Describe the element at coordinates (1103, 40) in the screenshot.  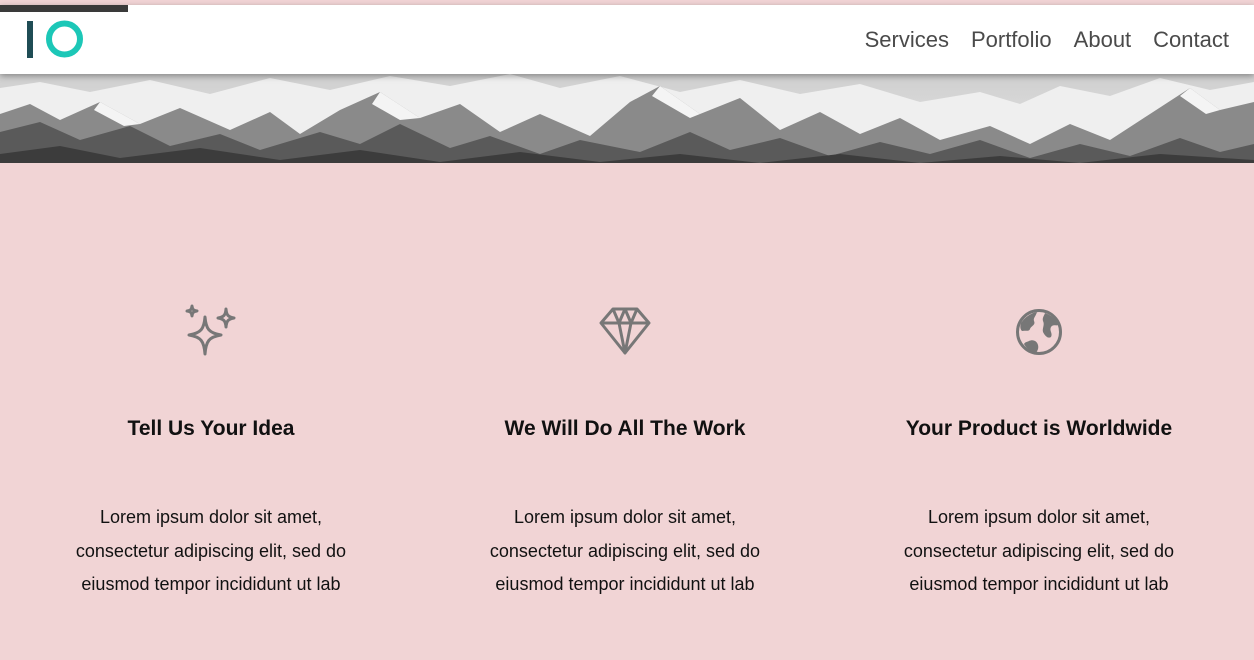
I see `nav-about: About` at that location.